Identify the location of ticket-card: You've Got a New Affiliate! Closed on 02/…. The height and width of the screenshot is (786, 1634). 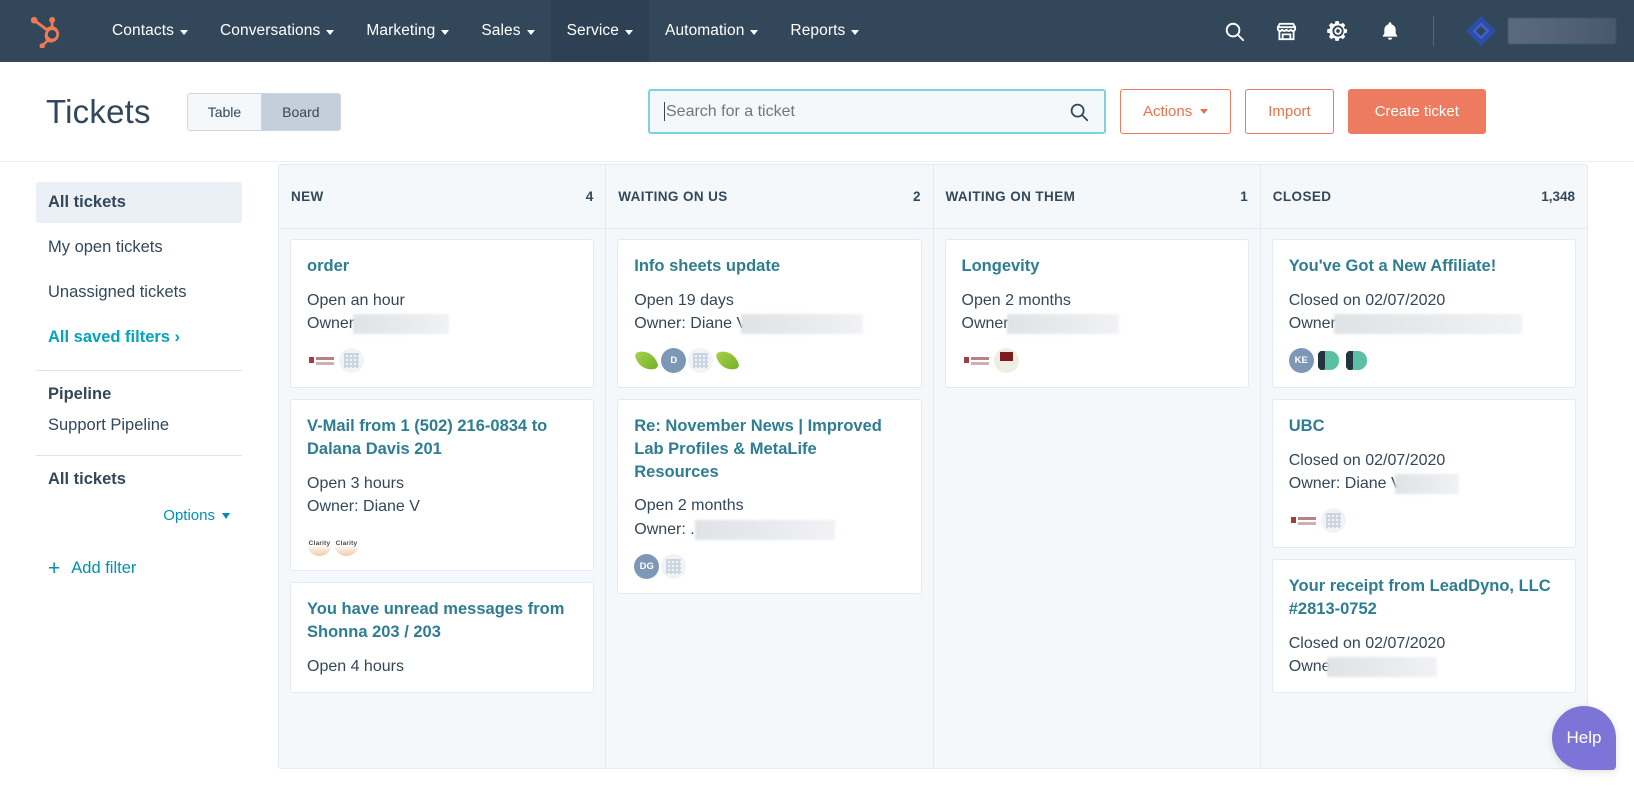
(1423, 314).